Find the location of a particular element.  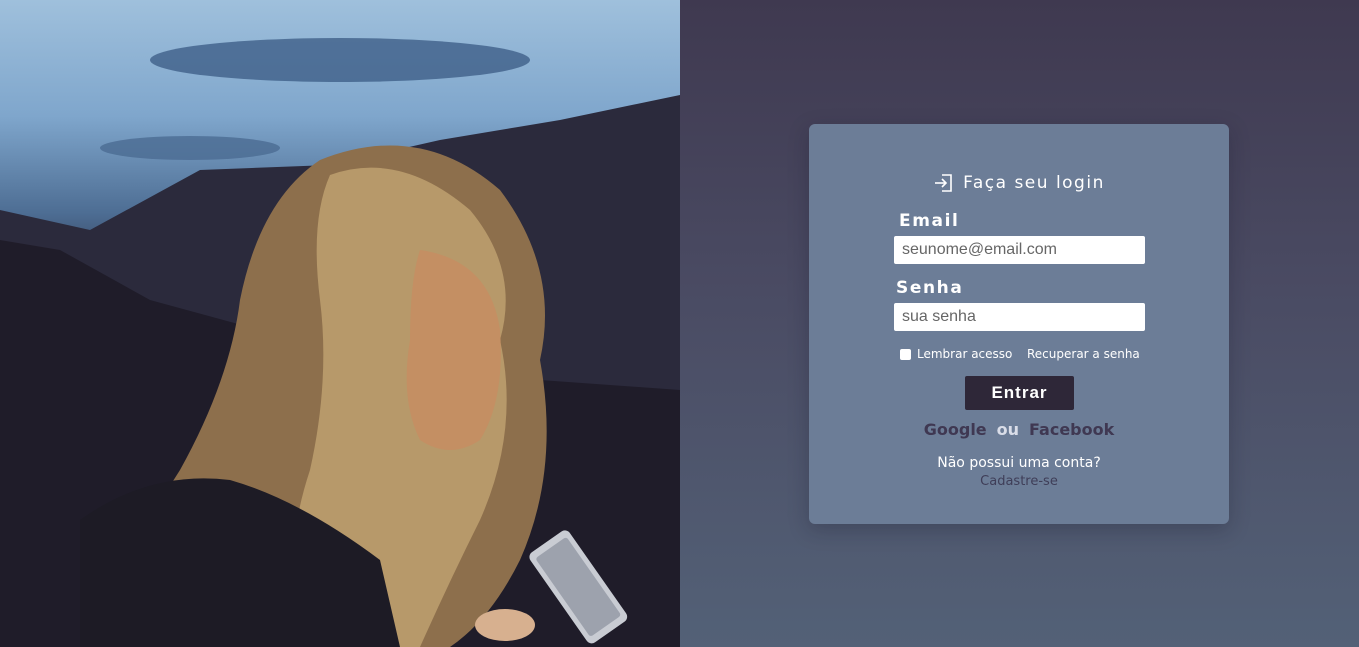

remember-checkbox is located at coordinates (905, 354).